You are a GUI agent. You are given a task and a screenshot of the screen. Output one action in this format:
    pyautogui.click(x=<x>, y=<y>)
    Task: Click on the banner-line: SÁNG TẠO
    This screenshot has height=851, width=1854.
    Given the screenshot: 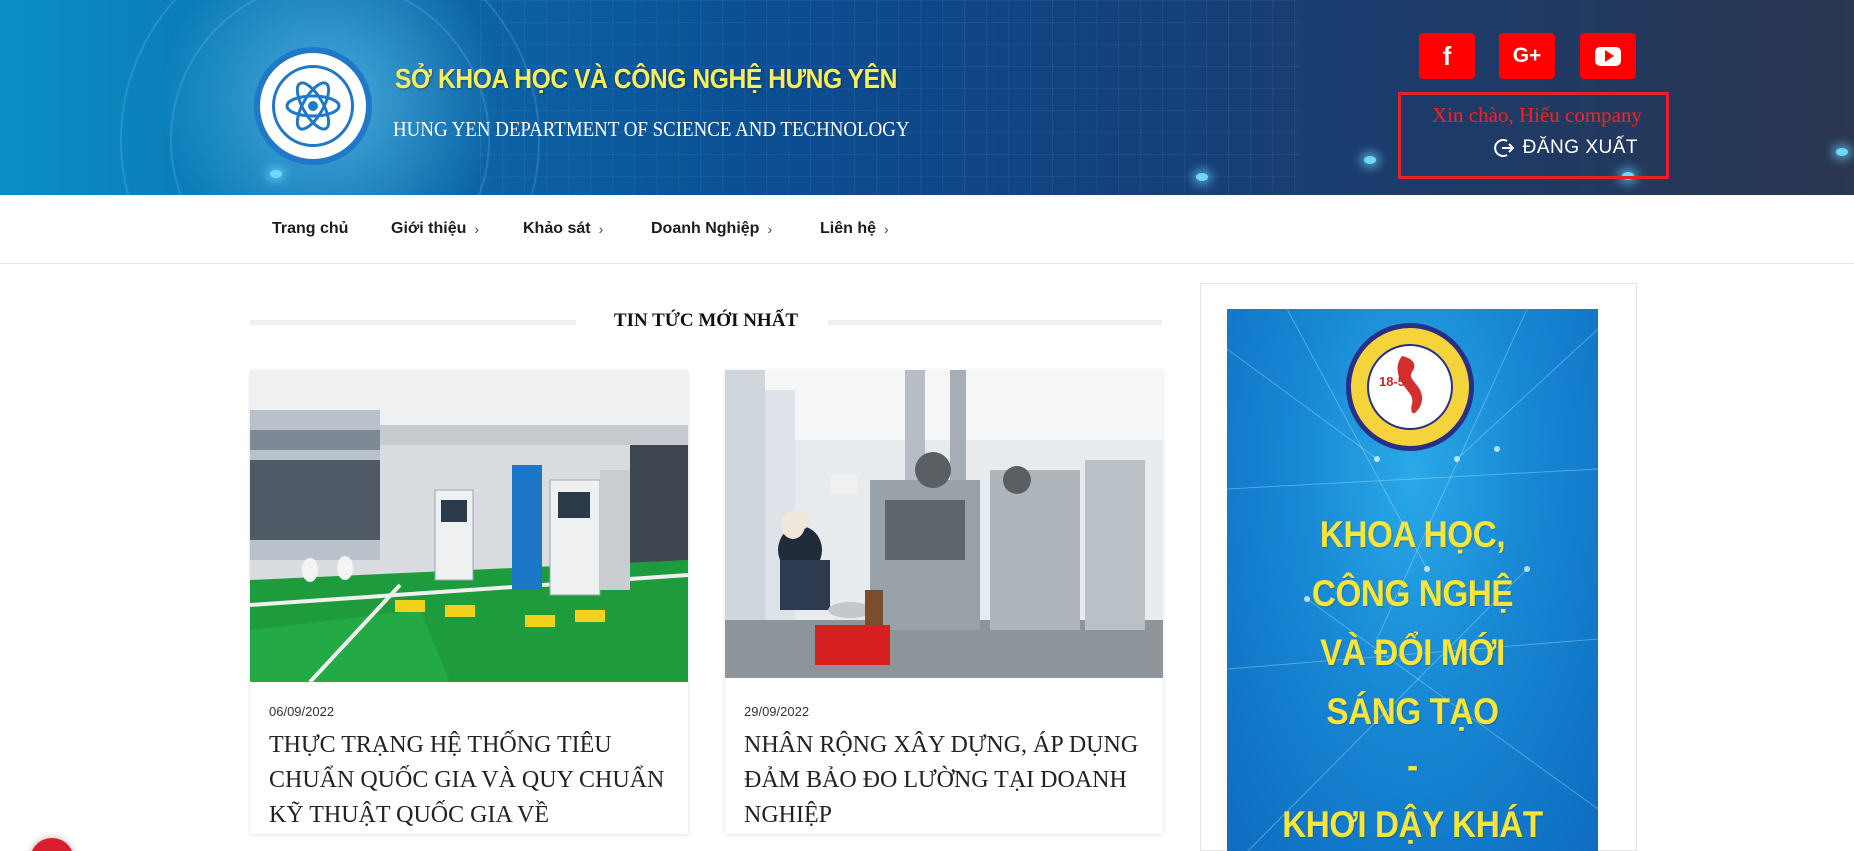 What is the action you would take?
    pyautogui.click(x=1412, y=711)
    